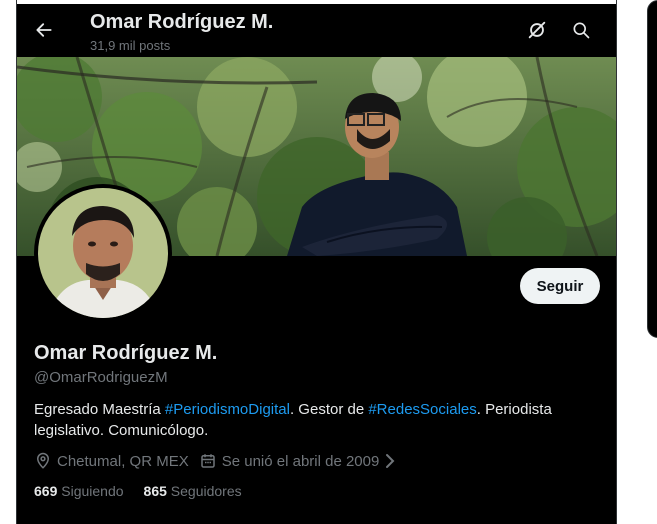 Image resolution: width=657 pixels, height=524 pixels. Describe the element at coordinates (390, 461) in the screenshot. I see `chevron-right-icon` at that location.